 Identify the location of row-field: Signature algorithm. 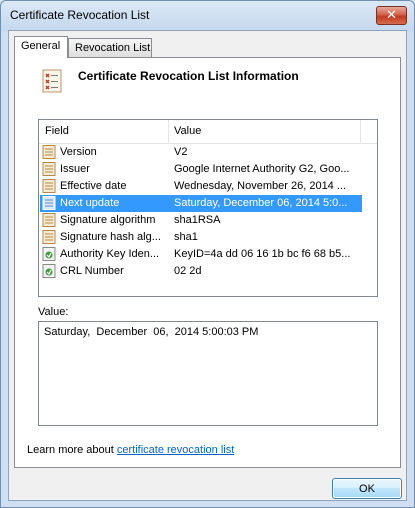
(108, 220).